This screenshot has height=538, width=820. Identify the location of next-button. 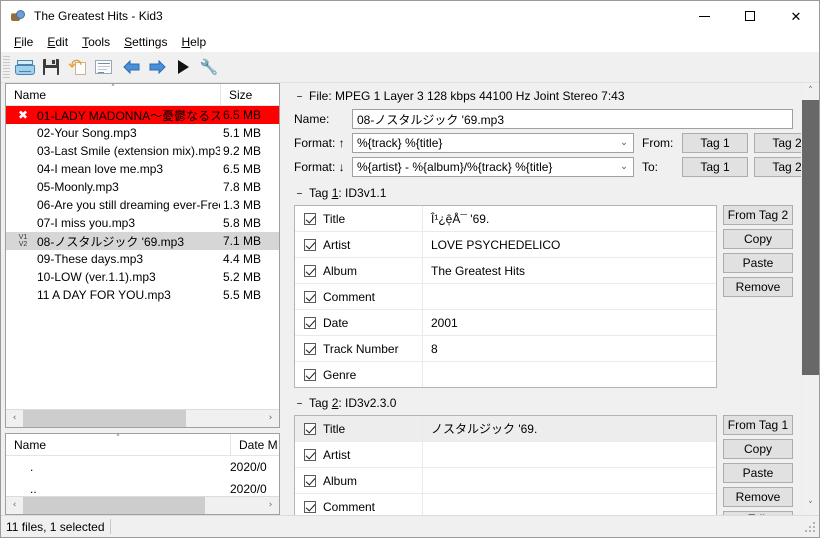
(157, 67).